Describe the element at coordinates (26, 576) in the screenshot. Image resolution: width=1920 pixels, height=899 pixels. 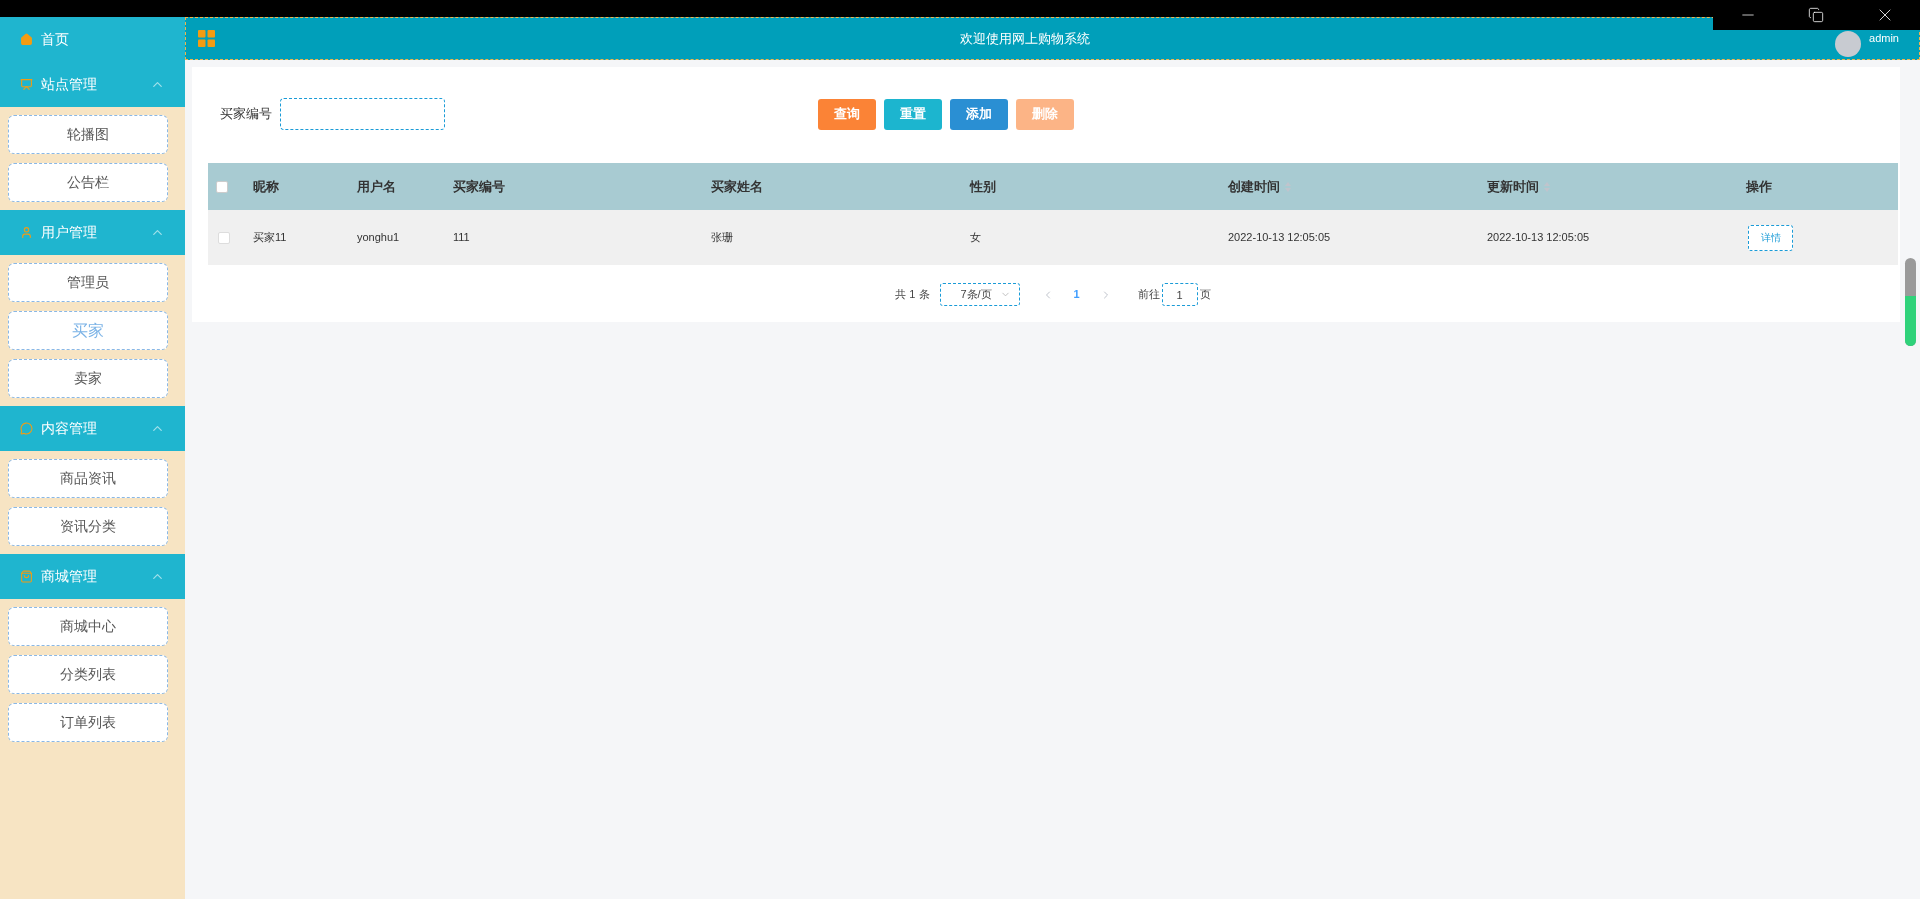
I see `bag-icon` at that location.